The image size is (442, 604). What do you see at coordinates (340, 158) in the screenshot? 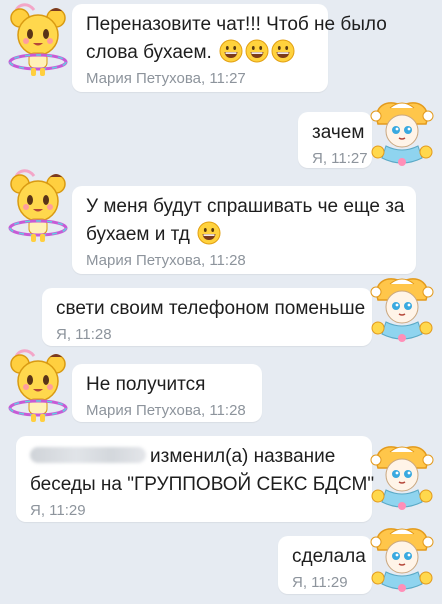
I see `message-sender-time: Я, 11:27` at bounding box center [340, 158].